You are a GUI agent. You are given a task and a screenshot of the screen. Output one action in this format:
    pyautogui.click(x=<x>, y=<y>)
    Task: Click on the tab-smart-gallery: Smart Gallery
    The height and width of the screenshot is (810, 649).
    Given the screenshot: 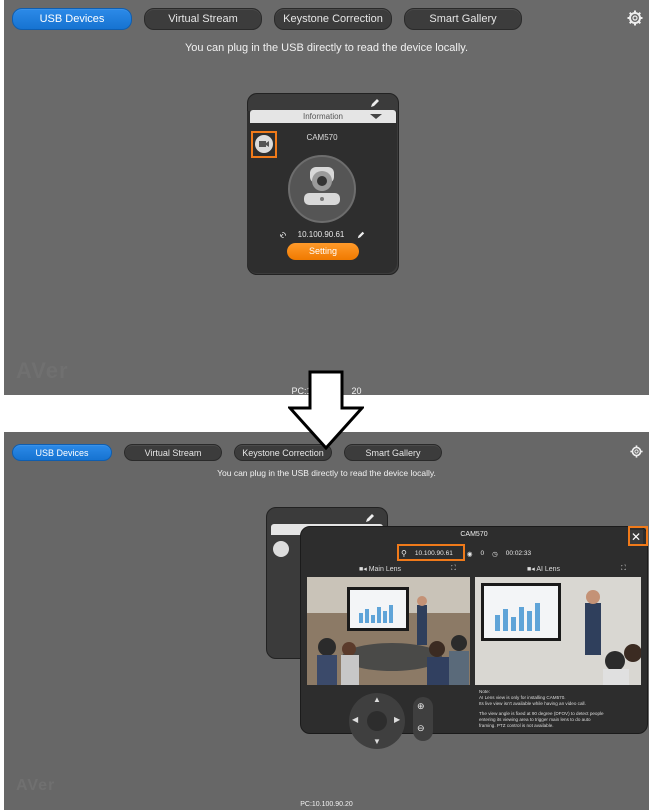 What is the action you would take?
    pyautogui.click(x=463, y=19)
    